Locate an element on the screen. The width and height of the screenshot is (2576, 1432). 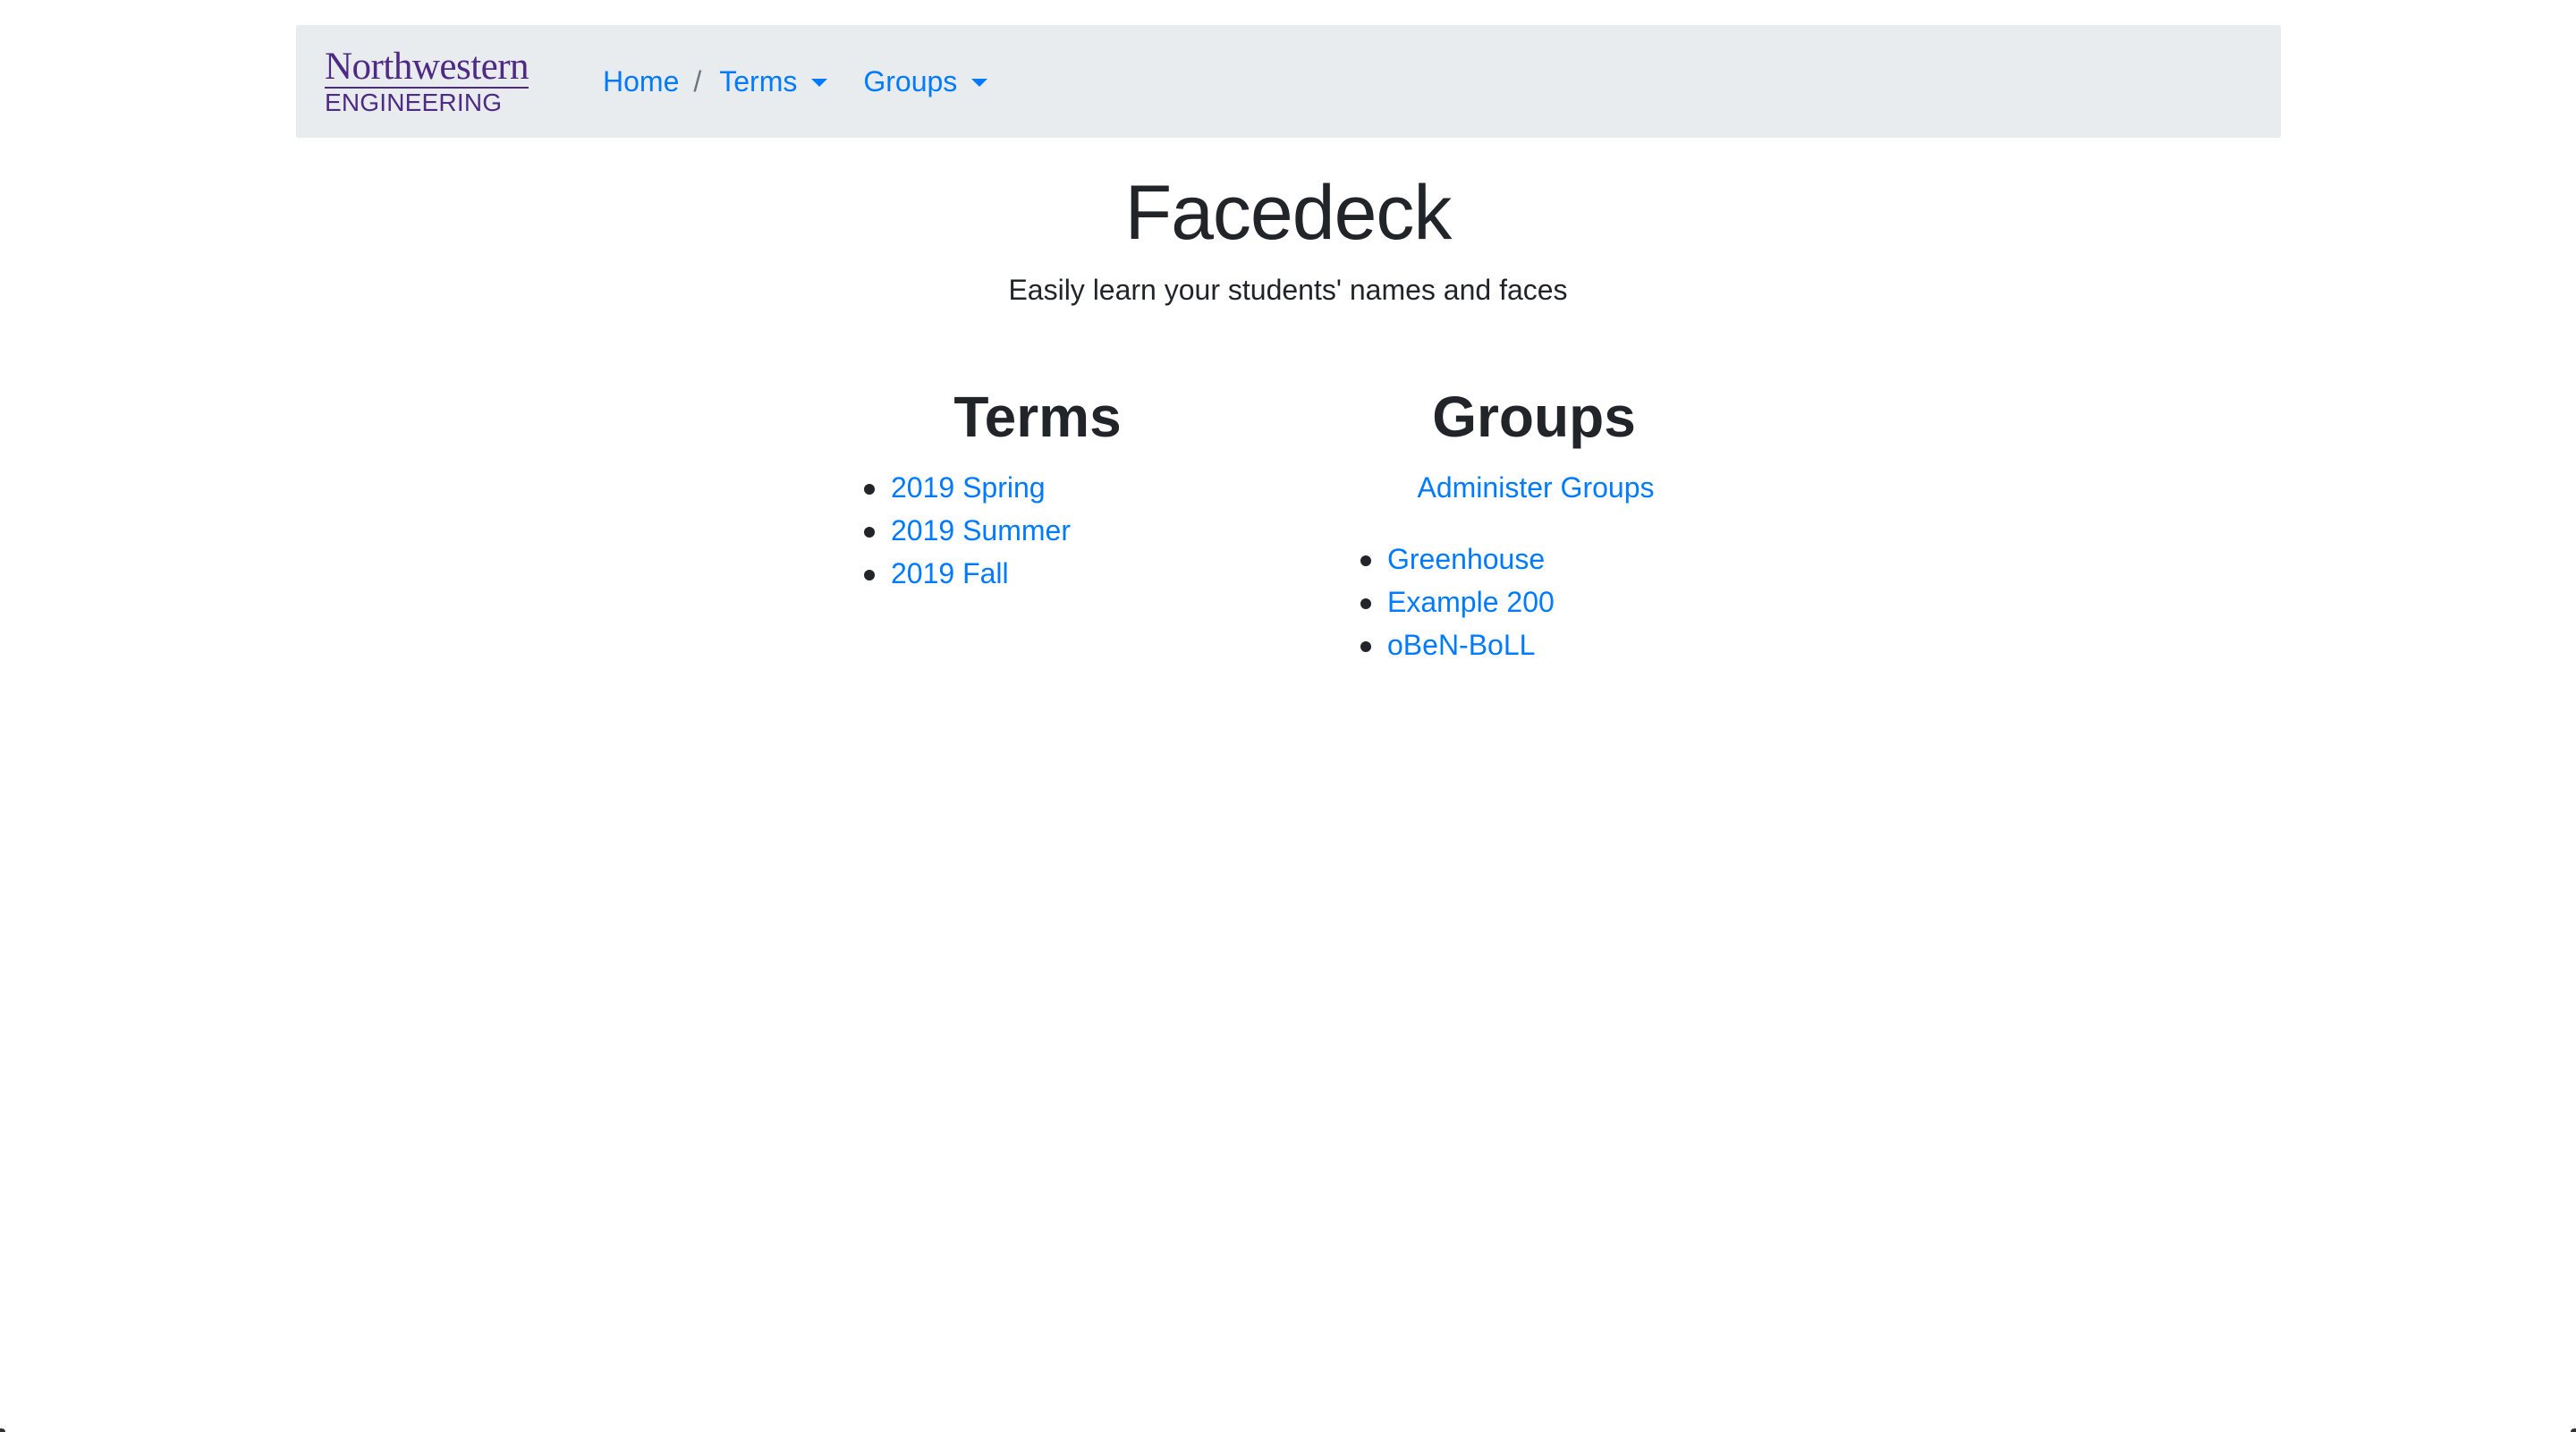
list-item: Example 200 is located at coordinates (1457, 601).